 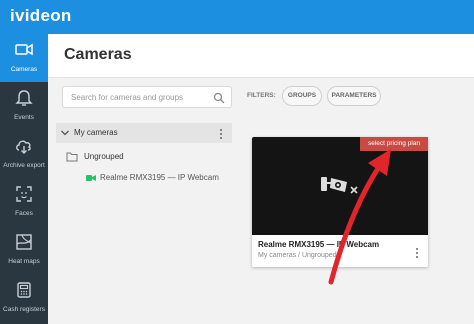 I want to click on heatmap-icon, so click(x=24, y=242).